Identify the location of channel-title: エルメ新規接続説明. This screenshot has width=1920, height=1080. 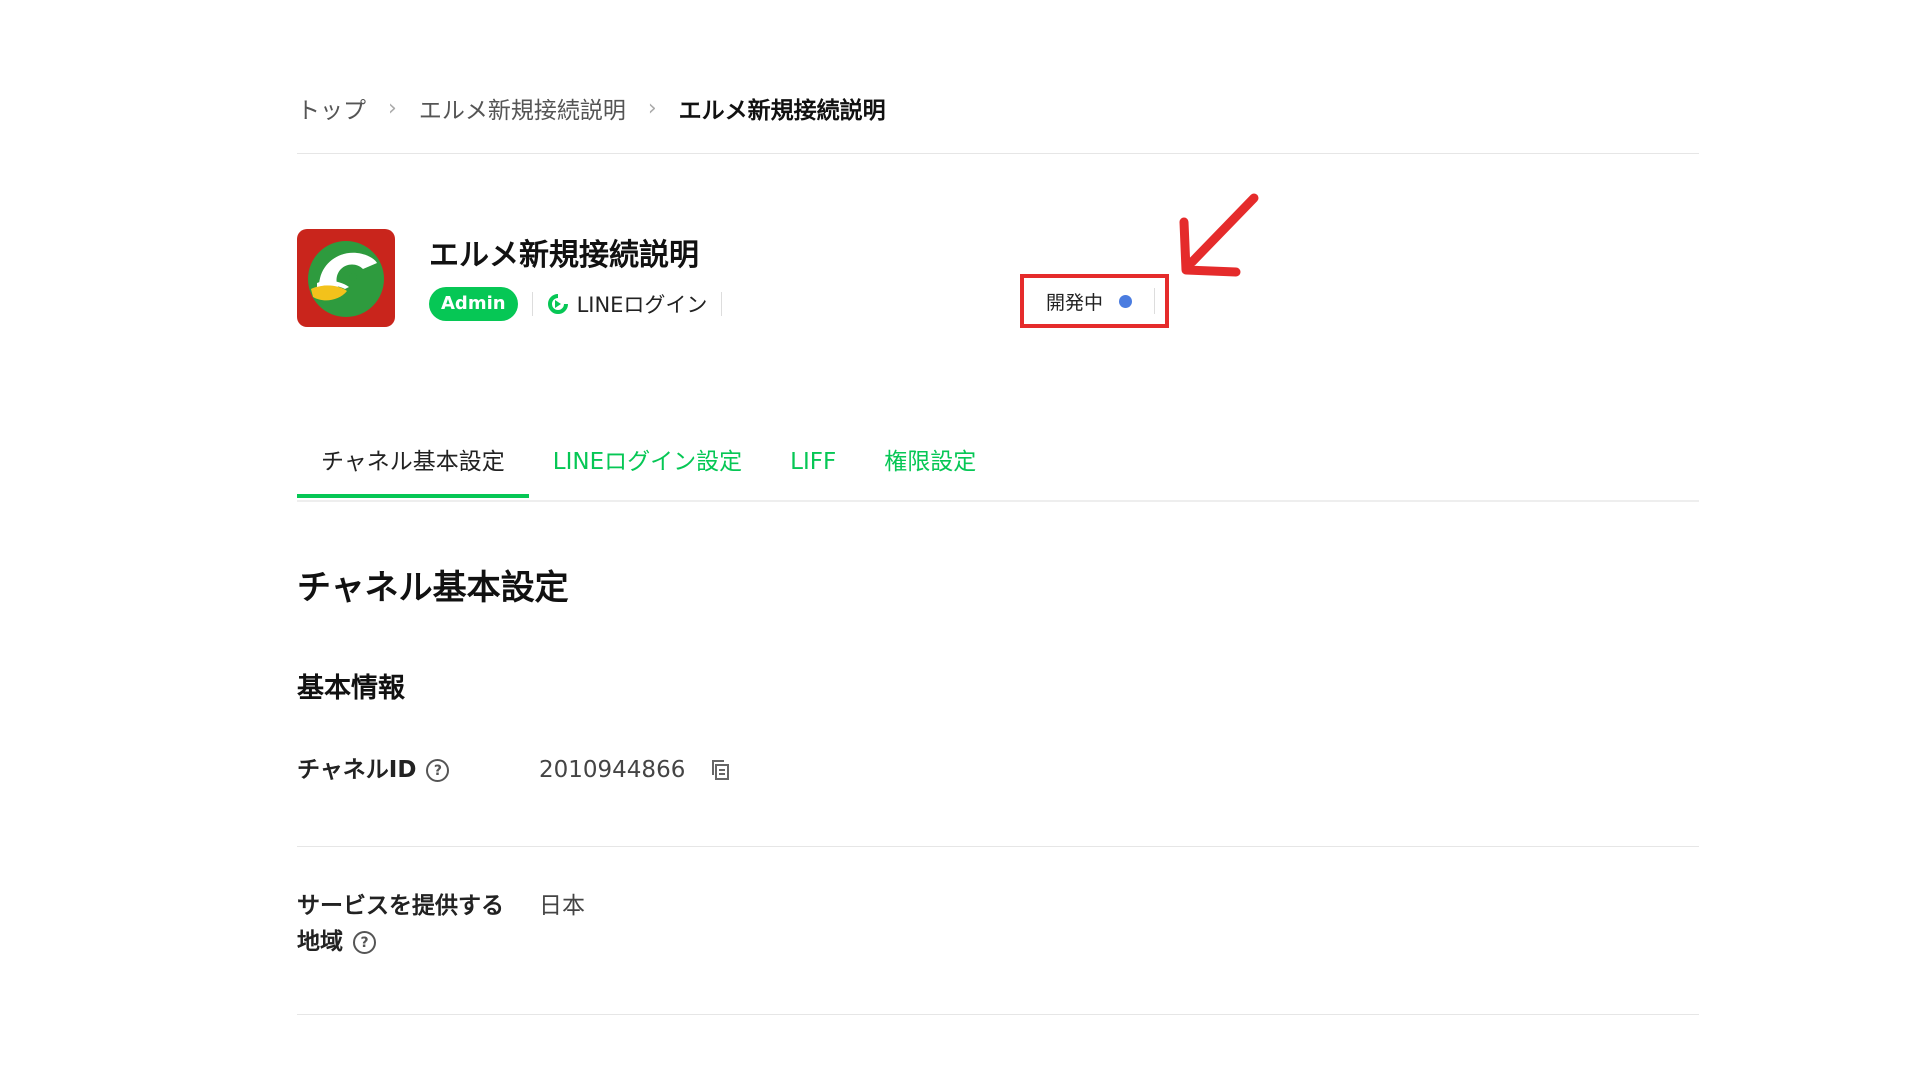
(564, 255).